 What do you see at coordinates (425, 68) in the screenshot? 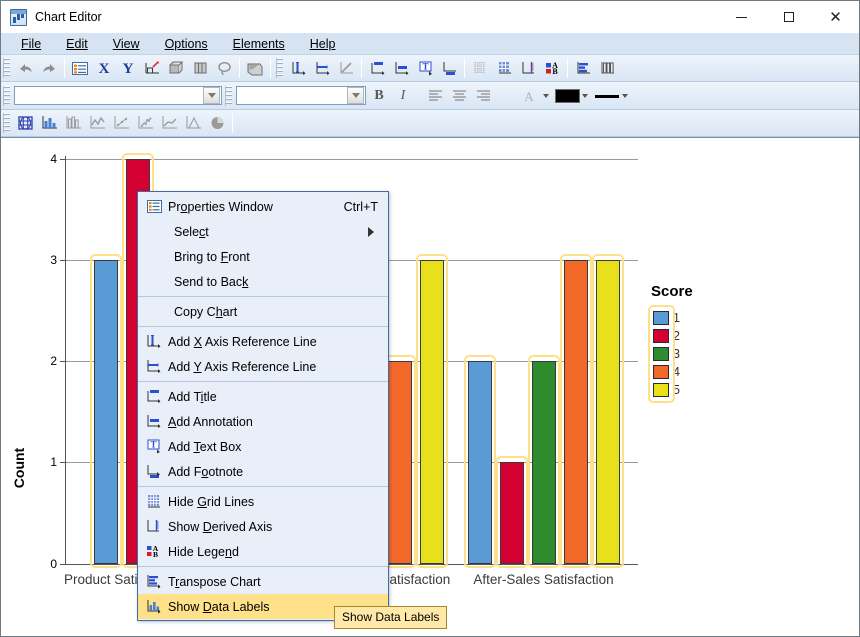
I see `add-text-box-button: T` at bounding box center [425, 68].